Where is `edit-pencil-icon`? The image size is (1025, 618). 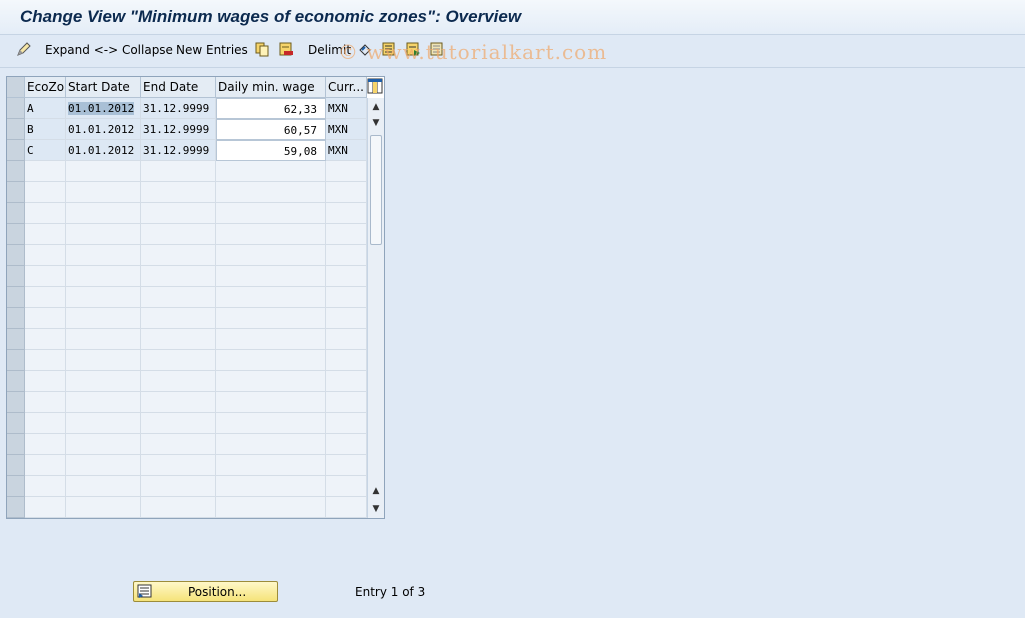 edit-pencil-icon is located at coordinates (24, 49).